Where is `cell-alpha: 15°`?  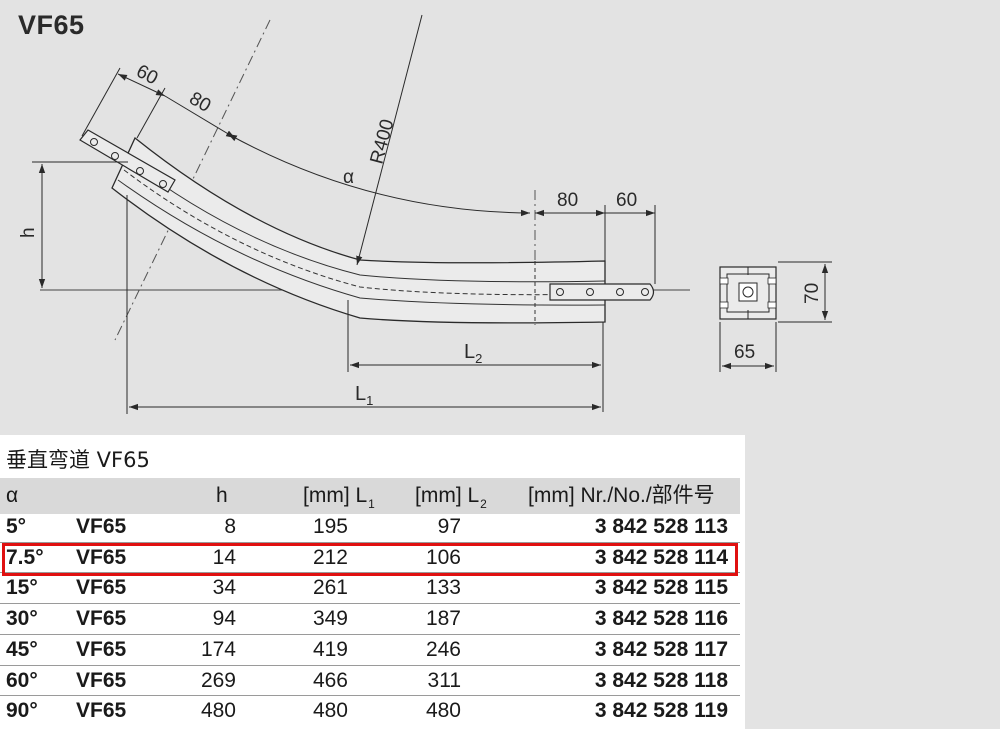
cell-alpha: 15° is located at coordinates (22, 588).